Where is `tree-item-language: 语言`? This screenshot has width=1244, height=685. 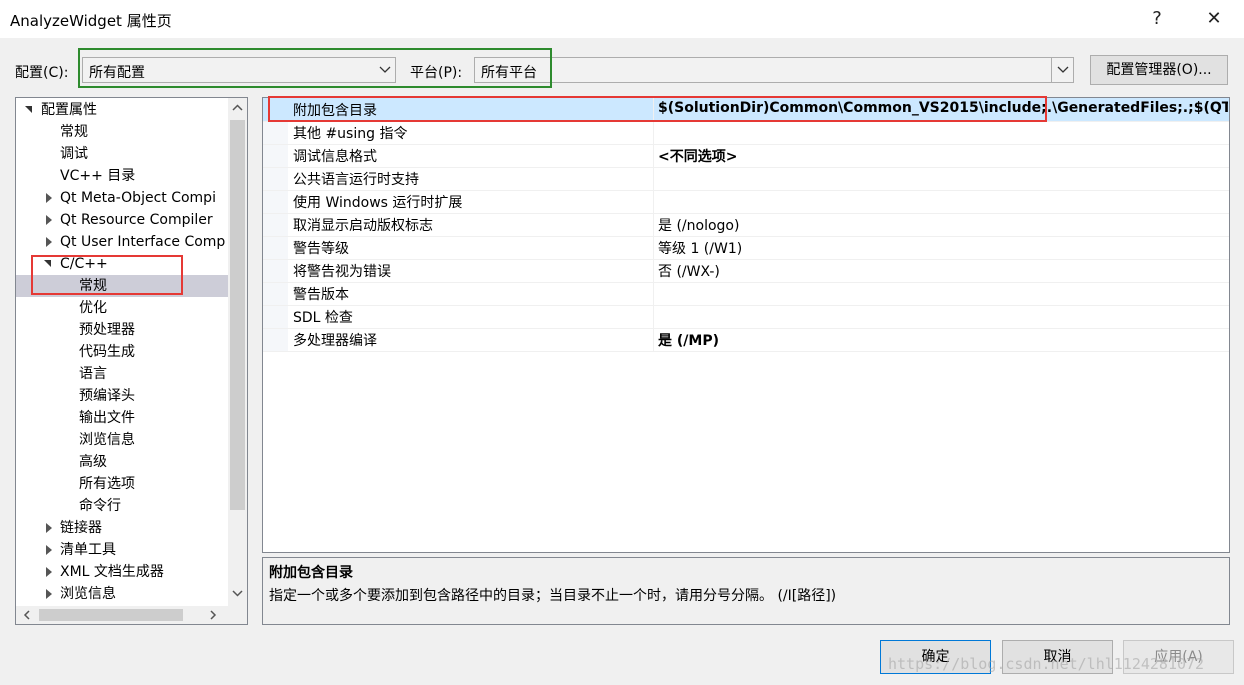
tree-item-language: 语言 is located at coordinates (93, 374).